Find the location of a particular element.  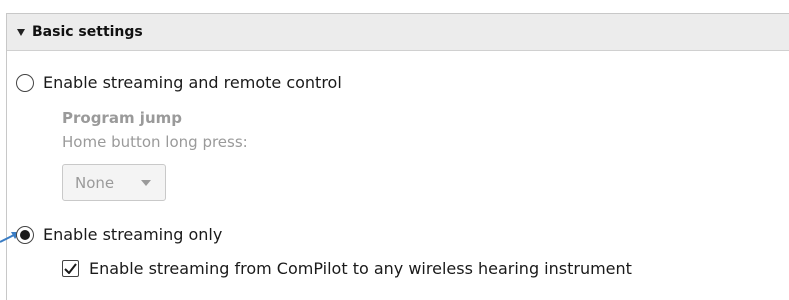

home-button-label: Home button long press: is located at coordinates (155, 142).